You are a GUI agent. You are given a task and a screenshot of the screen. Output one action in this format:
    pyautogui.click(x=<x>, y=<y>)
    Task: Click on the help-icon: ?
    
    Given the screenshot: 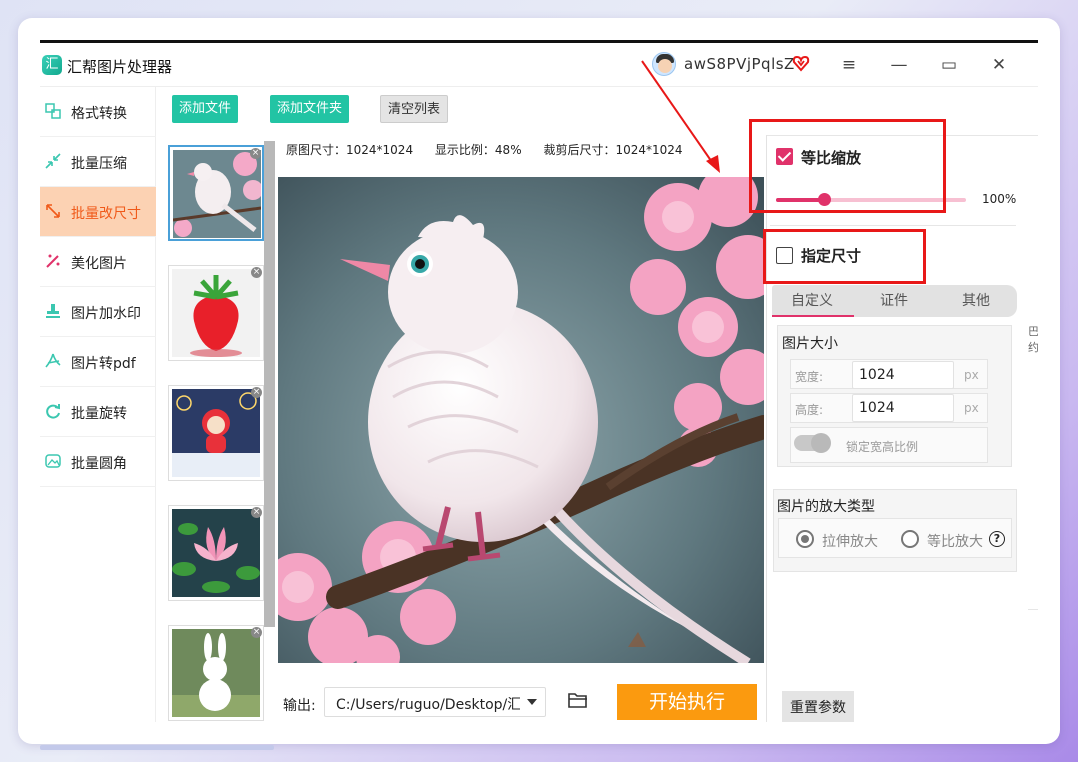 What is the action you would take?
    pyautogui.click(x=997, y=539)
    